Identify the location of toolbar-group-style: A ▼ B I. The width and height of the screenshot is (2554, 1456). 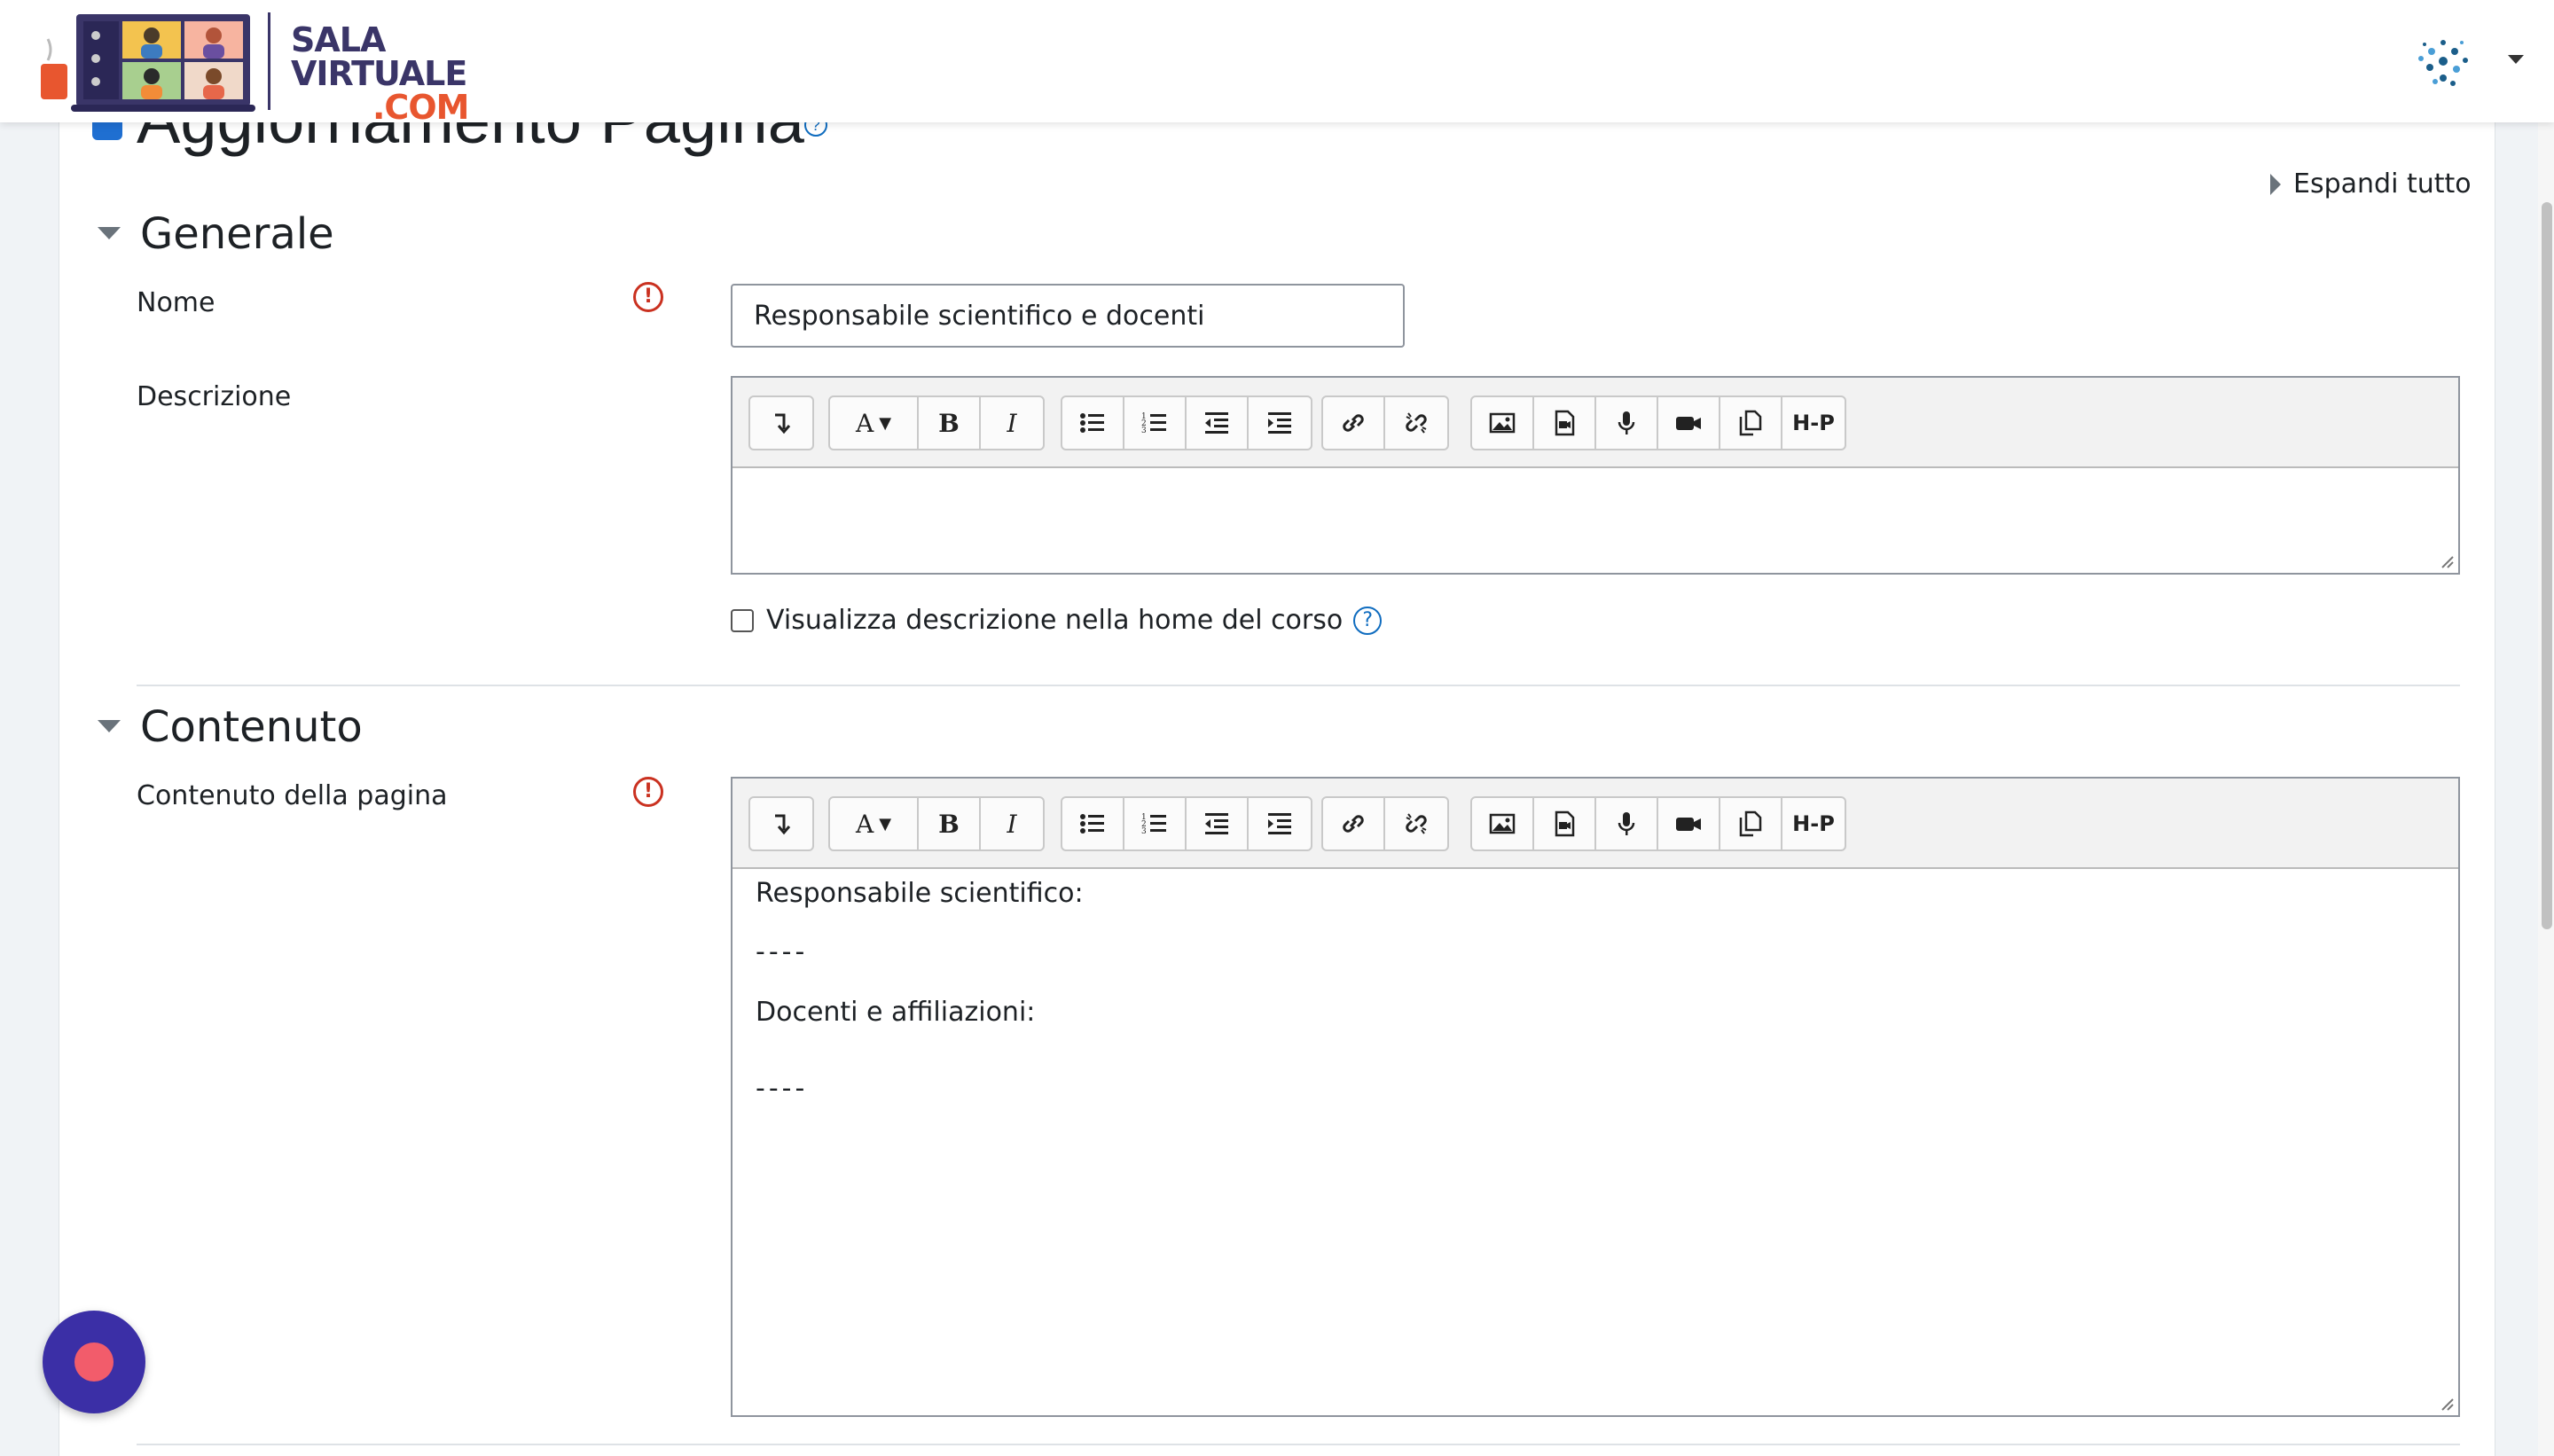
(936, 823).